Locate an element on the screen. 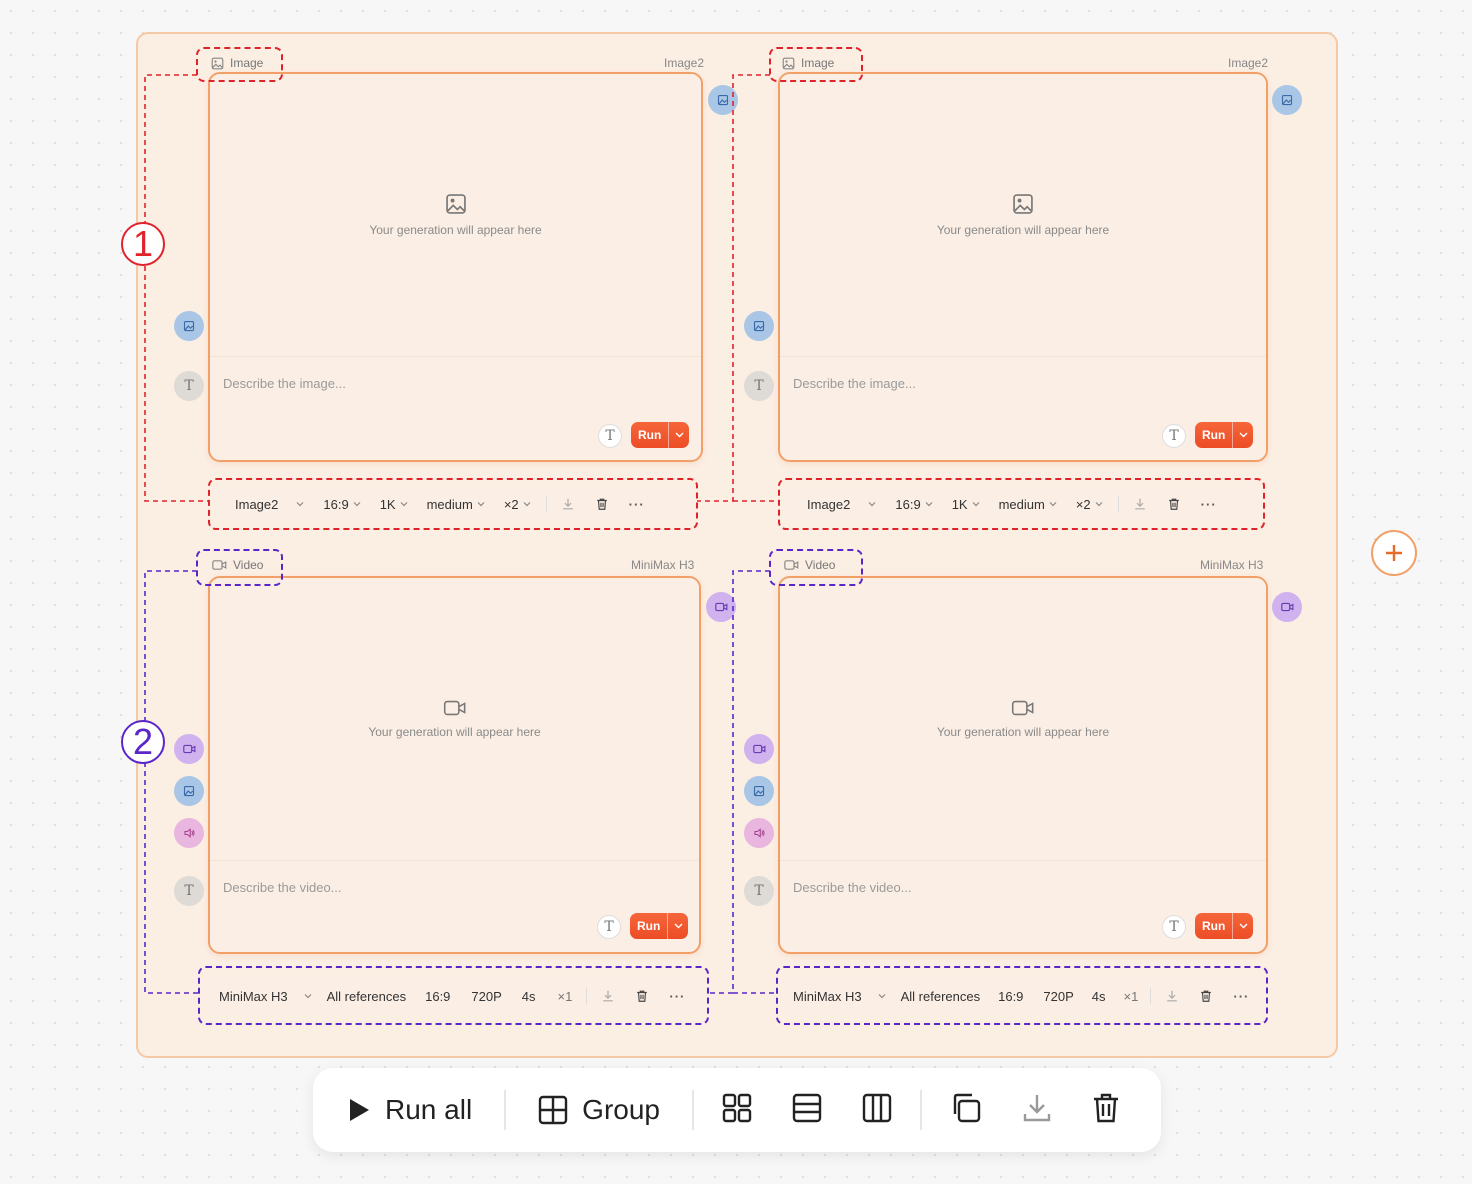 Image resolution: width=1472 pixels, height=1184 pixels. grid-layout-icon is located at coordinates (737, 1107).